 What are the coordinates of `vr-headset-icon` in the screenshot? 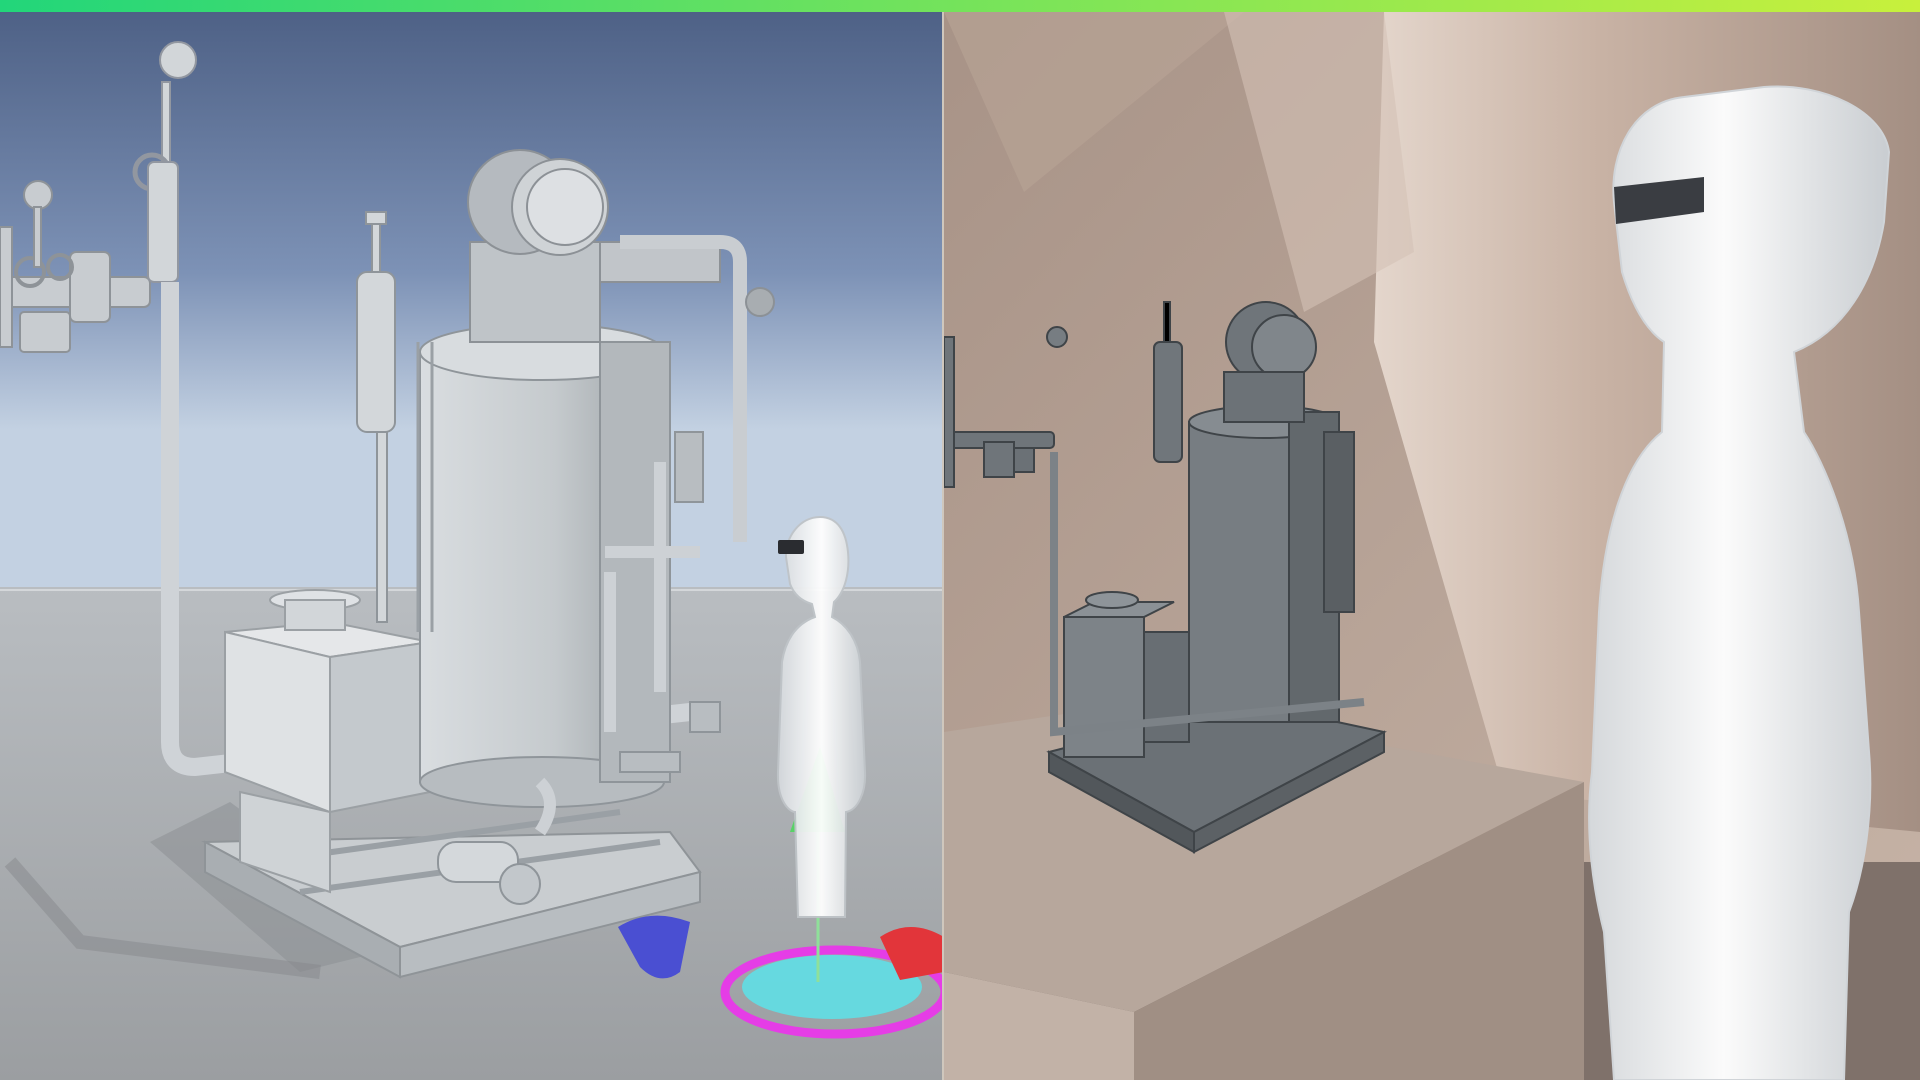 It's located at (791, 547).